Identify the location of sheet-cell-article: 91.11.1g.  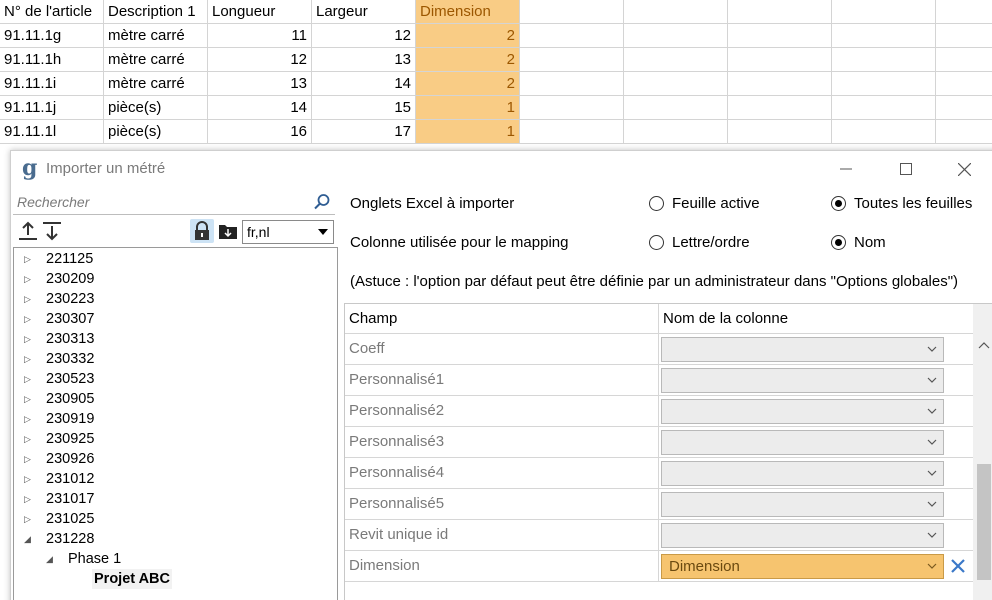
(52, 36).